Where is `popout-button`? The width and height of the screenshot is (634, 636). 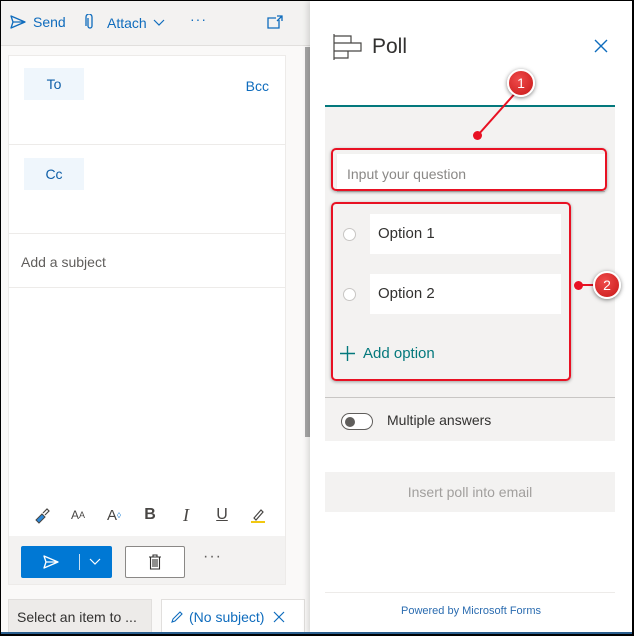 popout-button is located at coordinates (275, 22).